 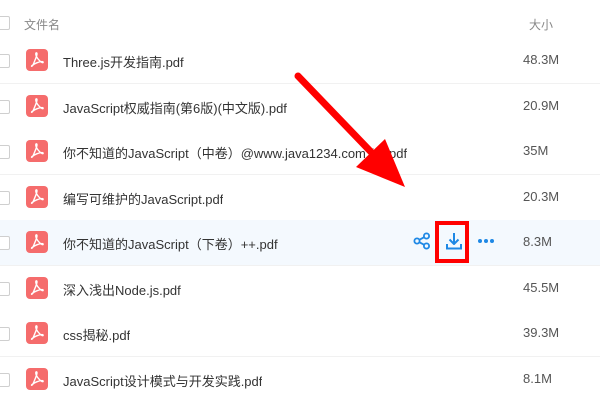 What do you see at coordinates (143, 198) in the screenshot?
I see `file-name: 编写可维护的JavaScript.pdf` at bounding box center [143, 198].